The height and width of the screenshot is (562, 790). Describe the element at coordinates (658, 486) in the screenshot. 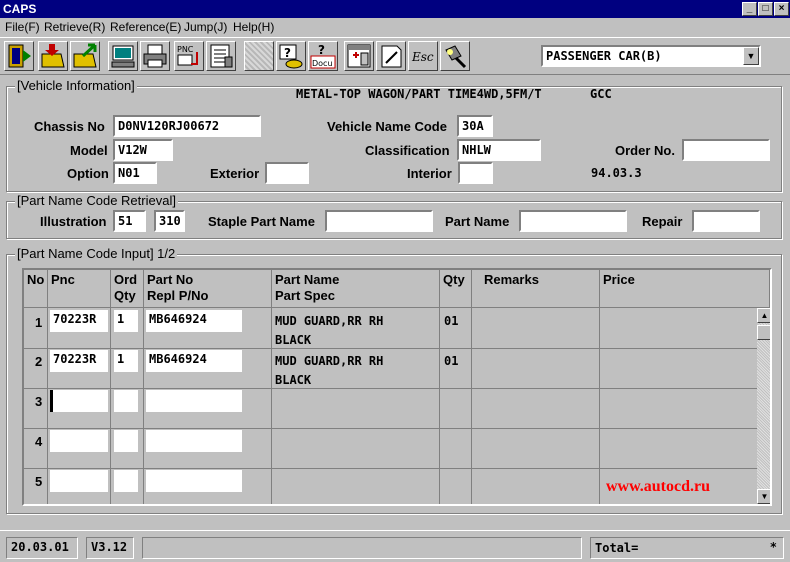

I see `watermark-text: www.autocd.ru` at that location.